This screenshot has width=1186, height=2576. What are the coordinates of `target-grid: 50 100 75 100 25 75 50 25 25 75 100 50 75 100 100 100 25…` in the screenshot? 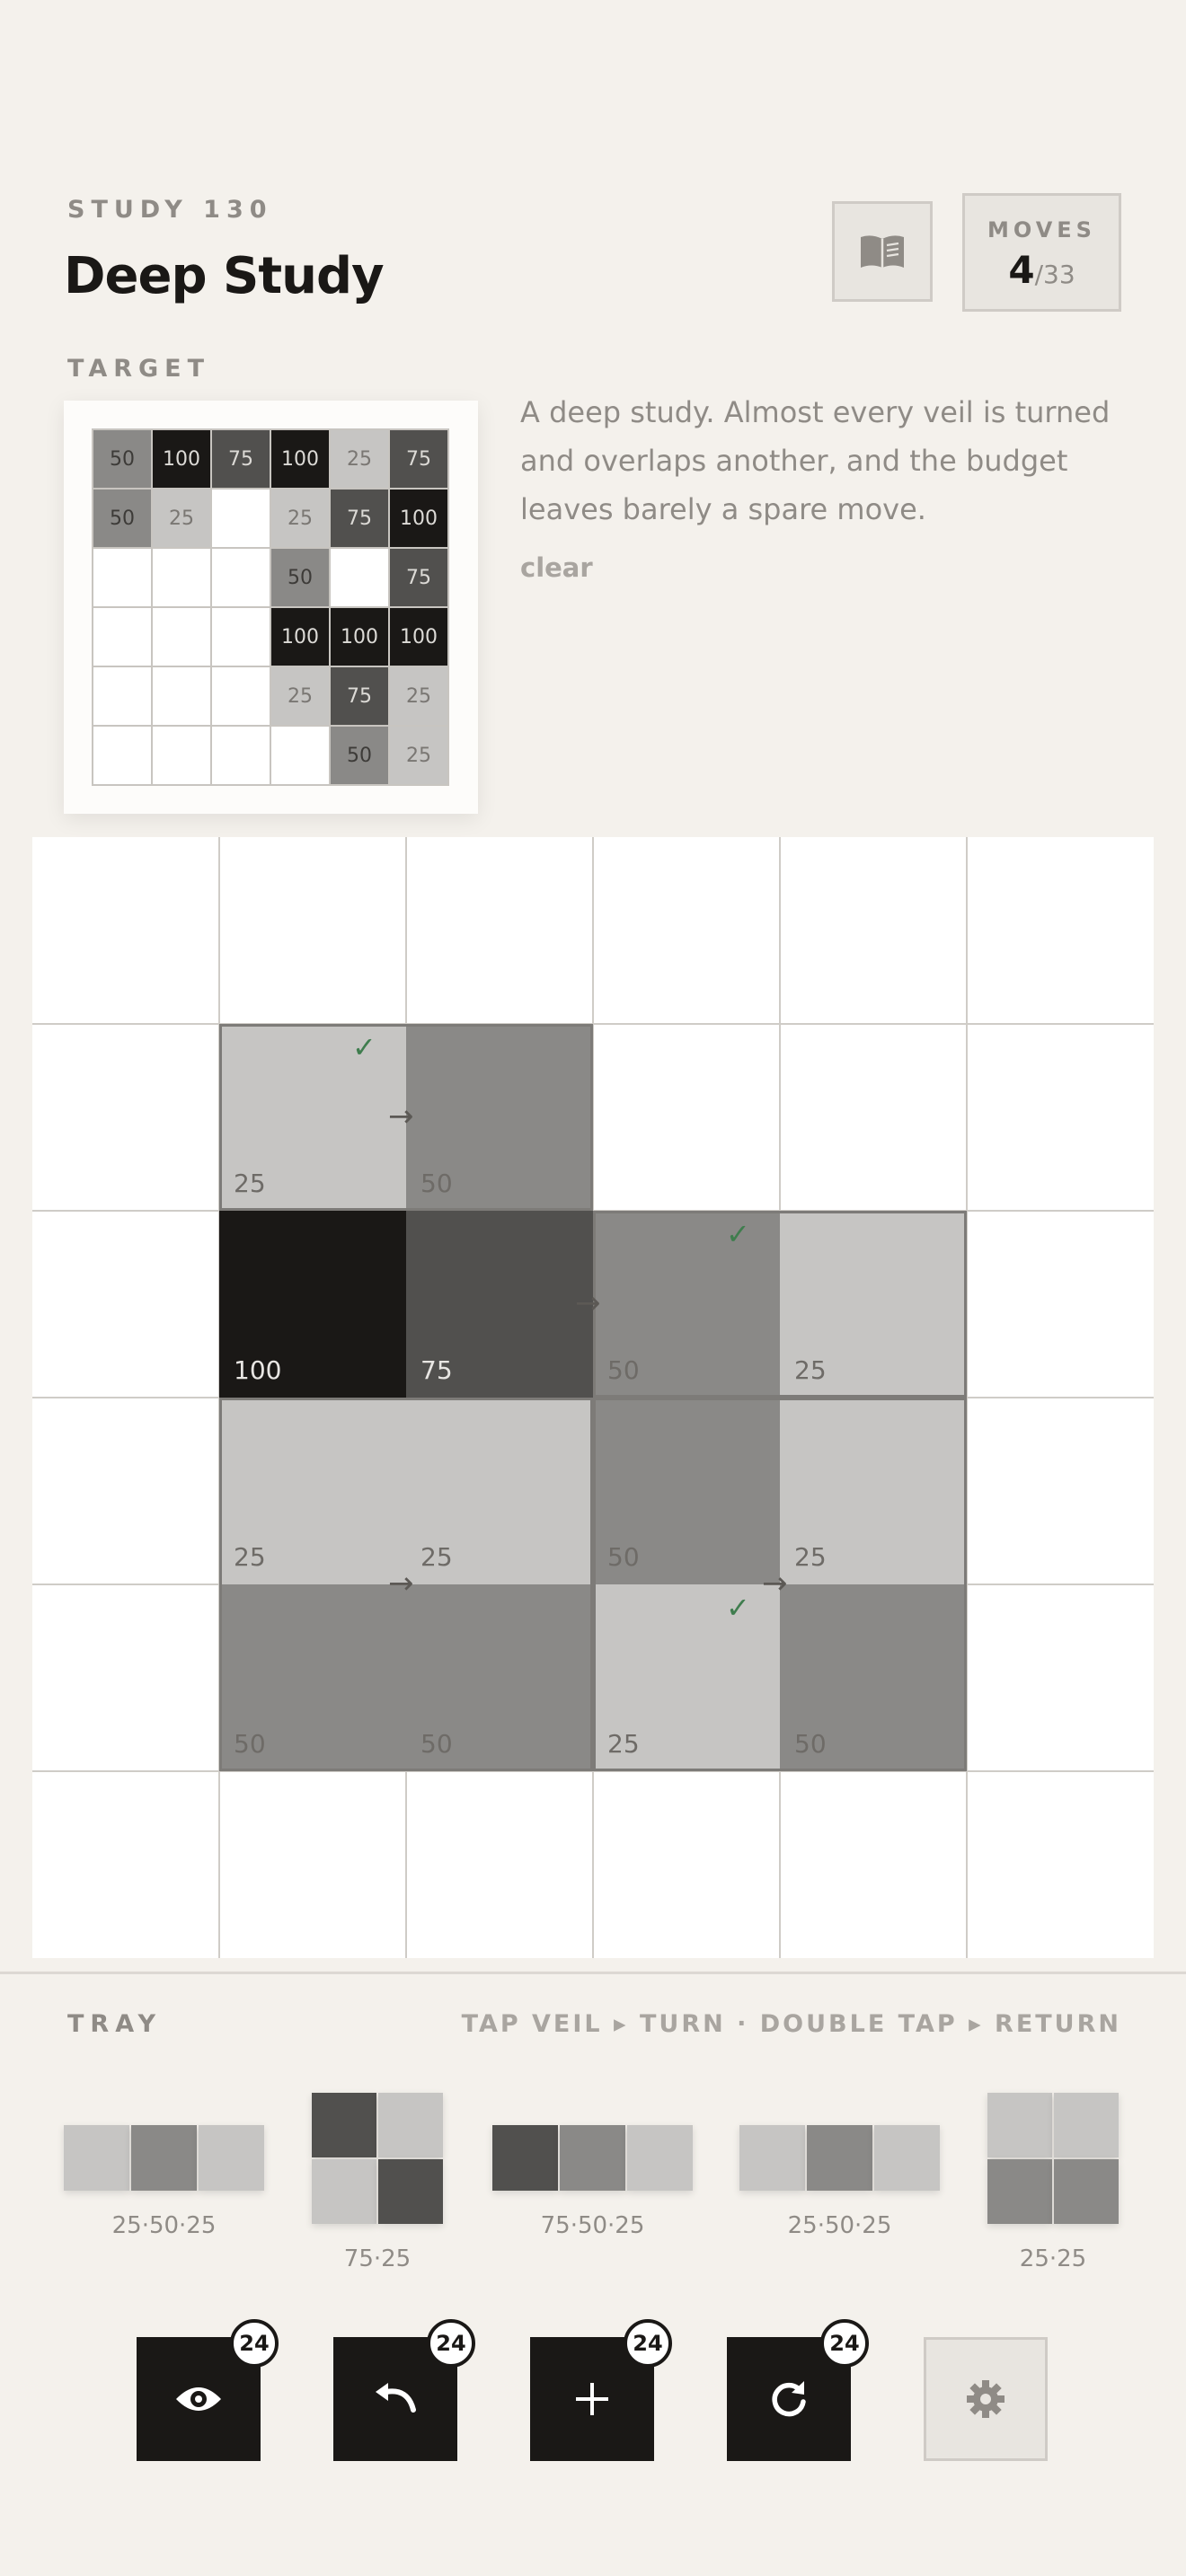 It's located at (270, 607).